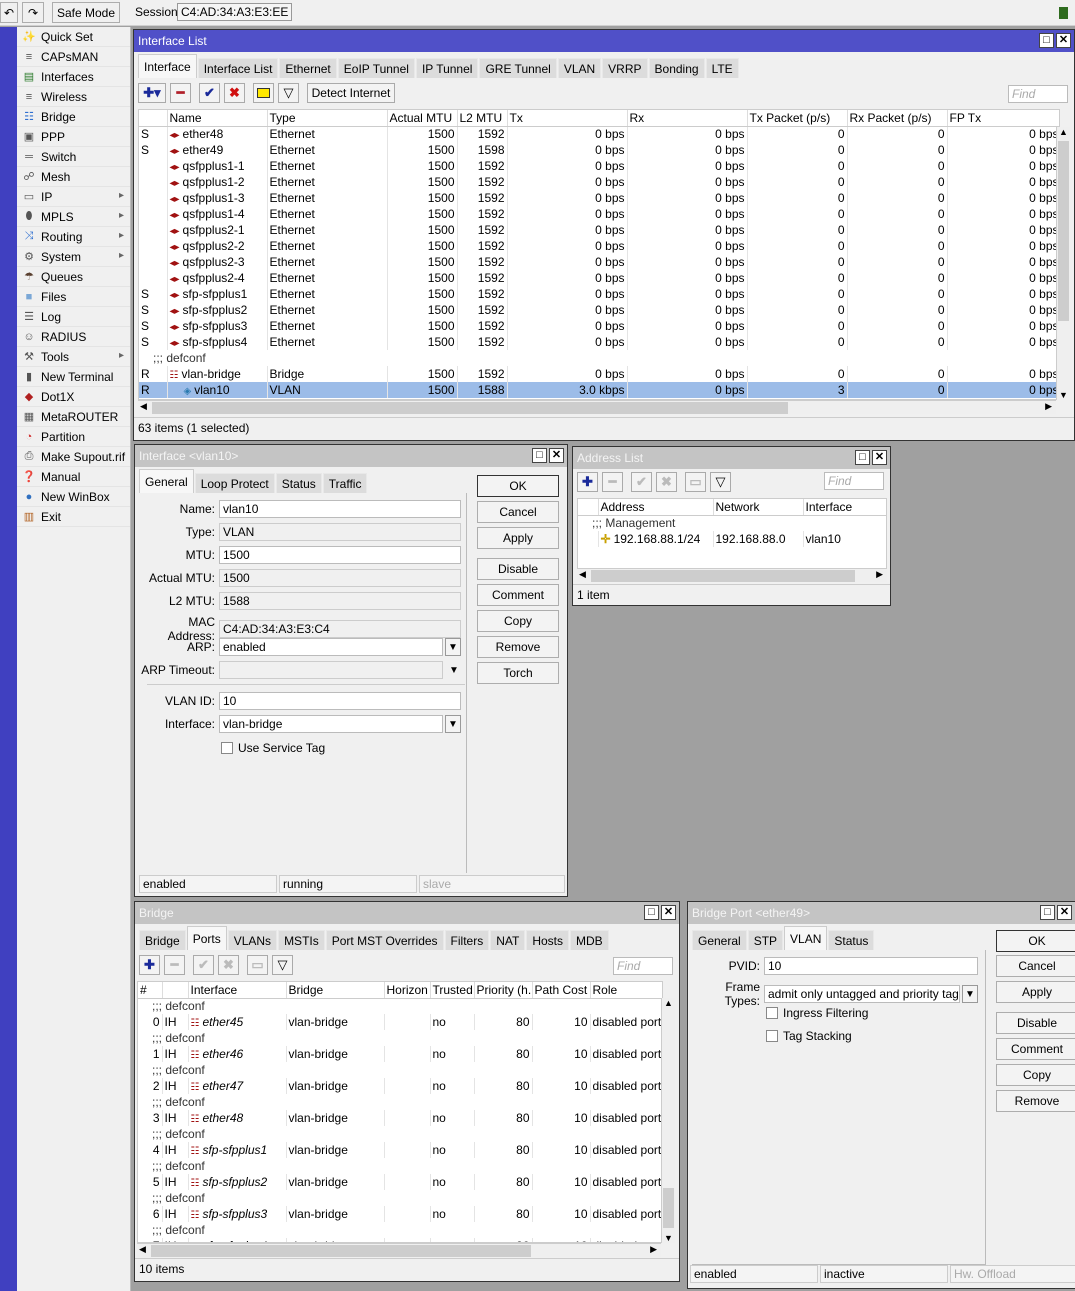 Image resolution: width=1075 pixels, height=1291 pixels. Describe the element at coordinates (340, 509) in the screenshot. I see `name-input: vlan10` at that location.